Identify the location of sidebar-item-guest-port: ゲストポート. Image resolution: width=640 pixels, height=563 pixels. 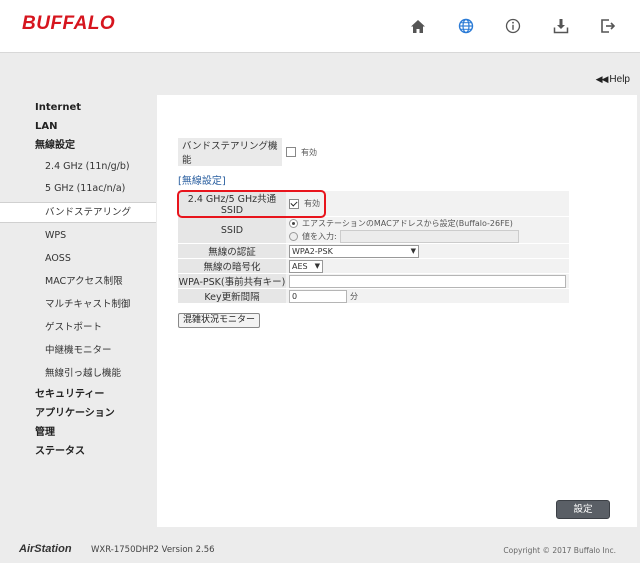
(78, 328).